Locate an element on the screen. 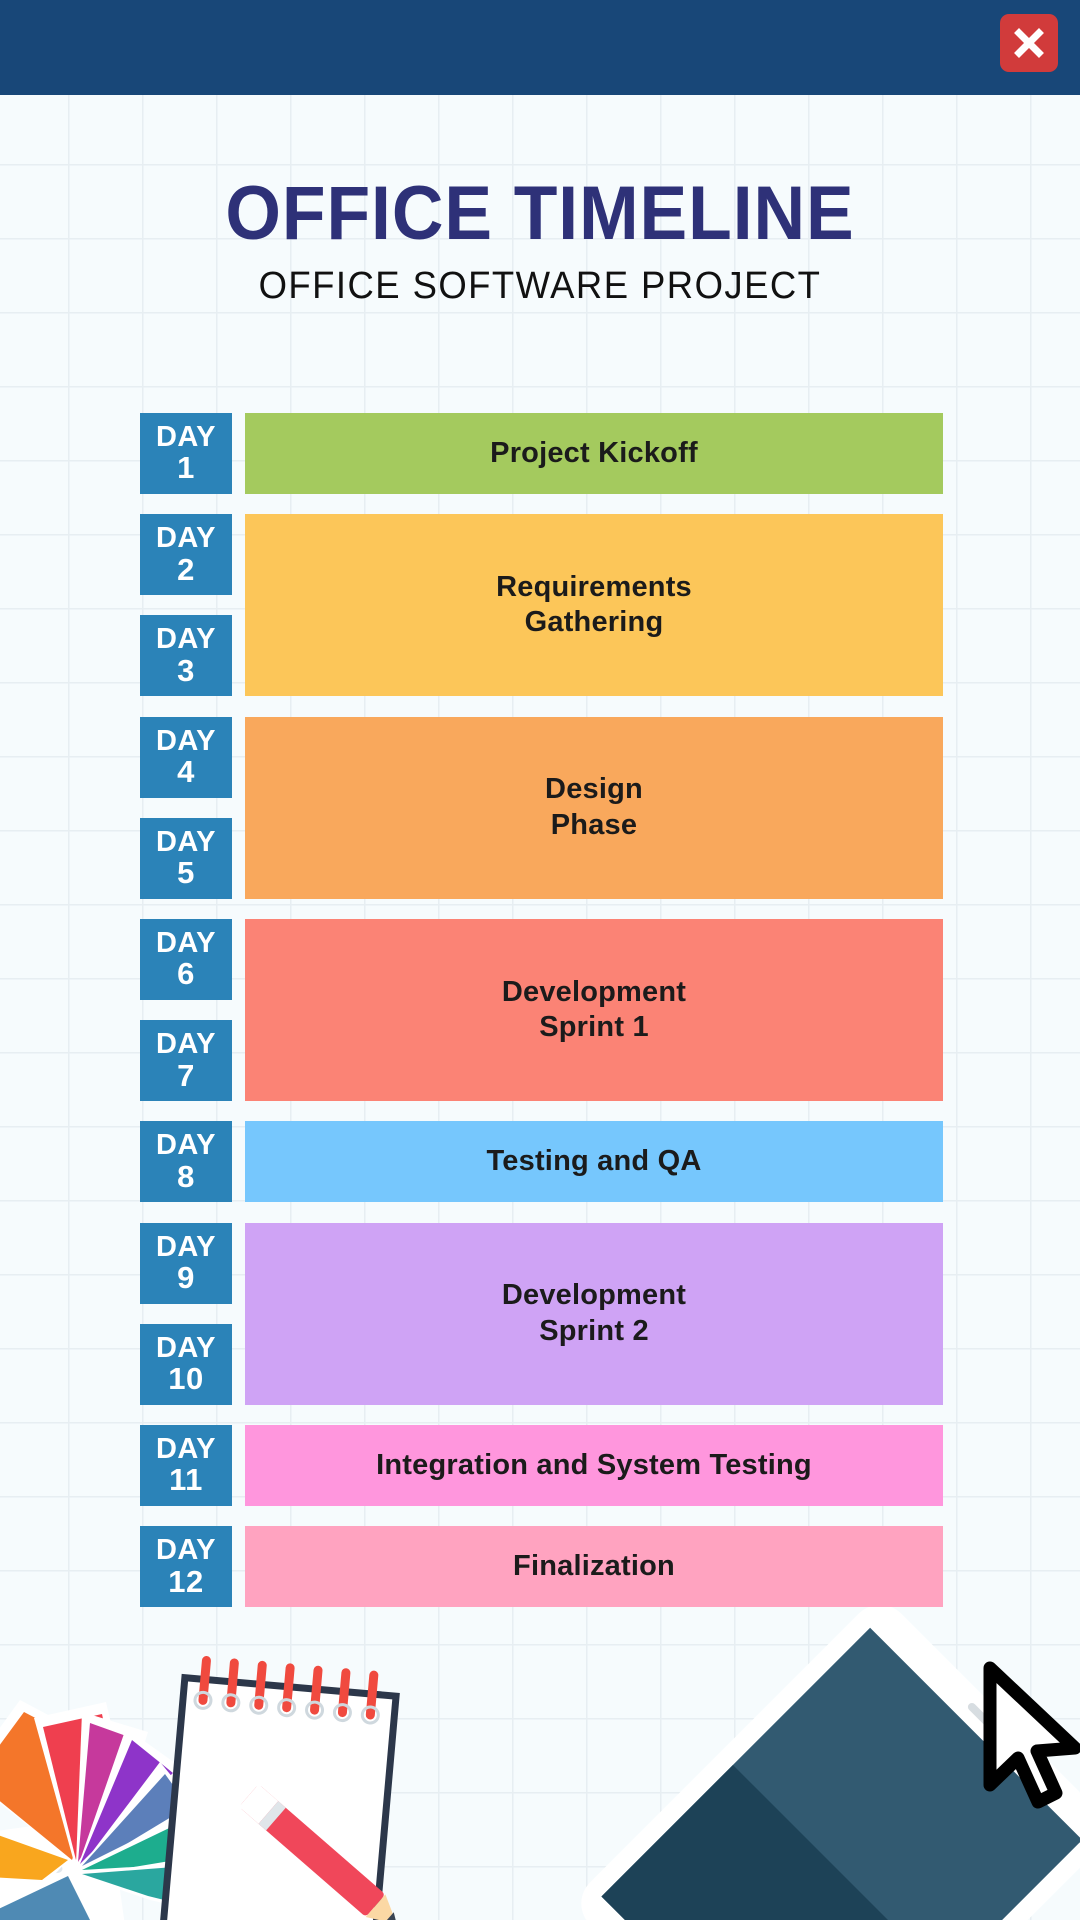 This screenshot has width=1080, height=1920. task-bar: Design Phase is located at coordinates (594, 807).